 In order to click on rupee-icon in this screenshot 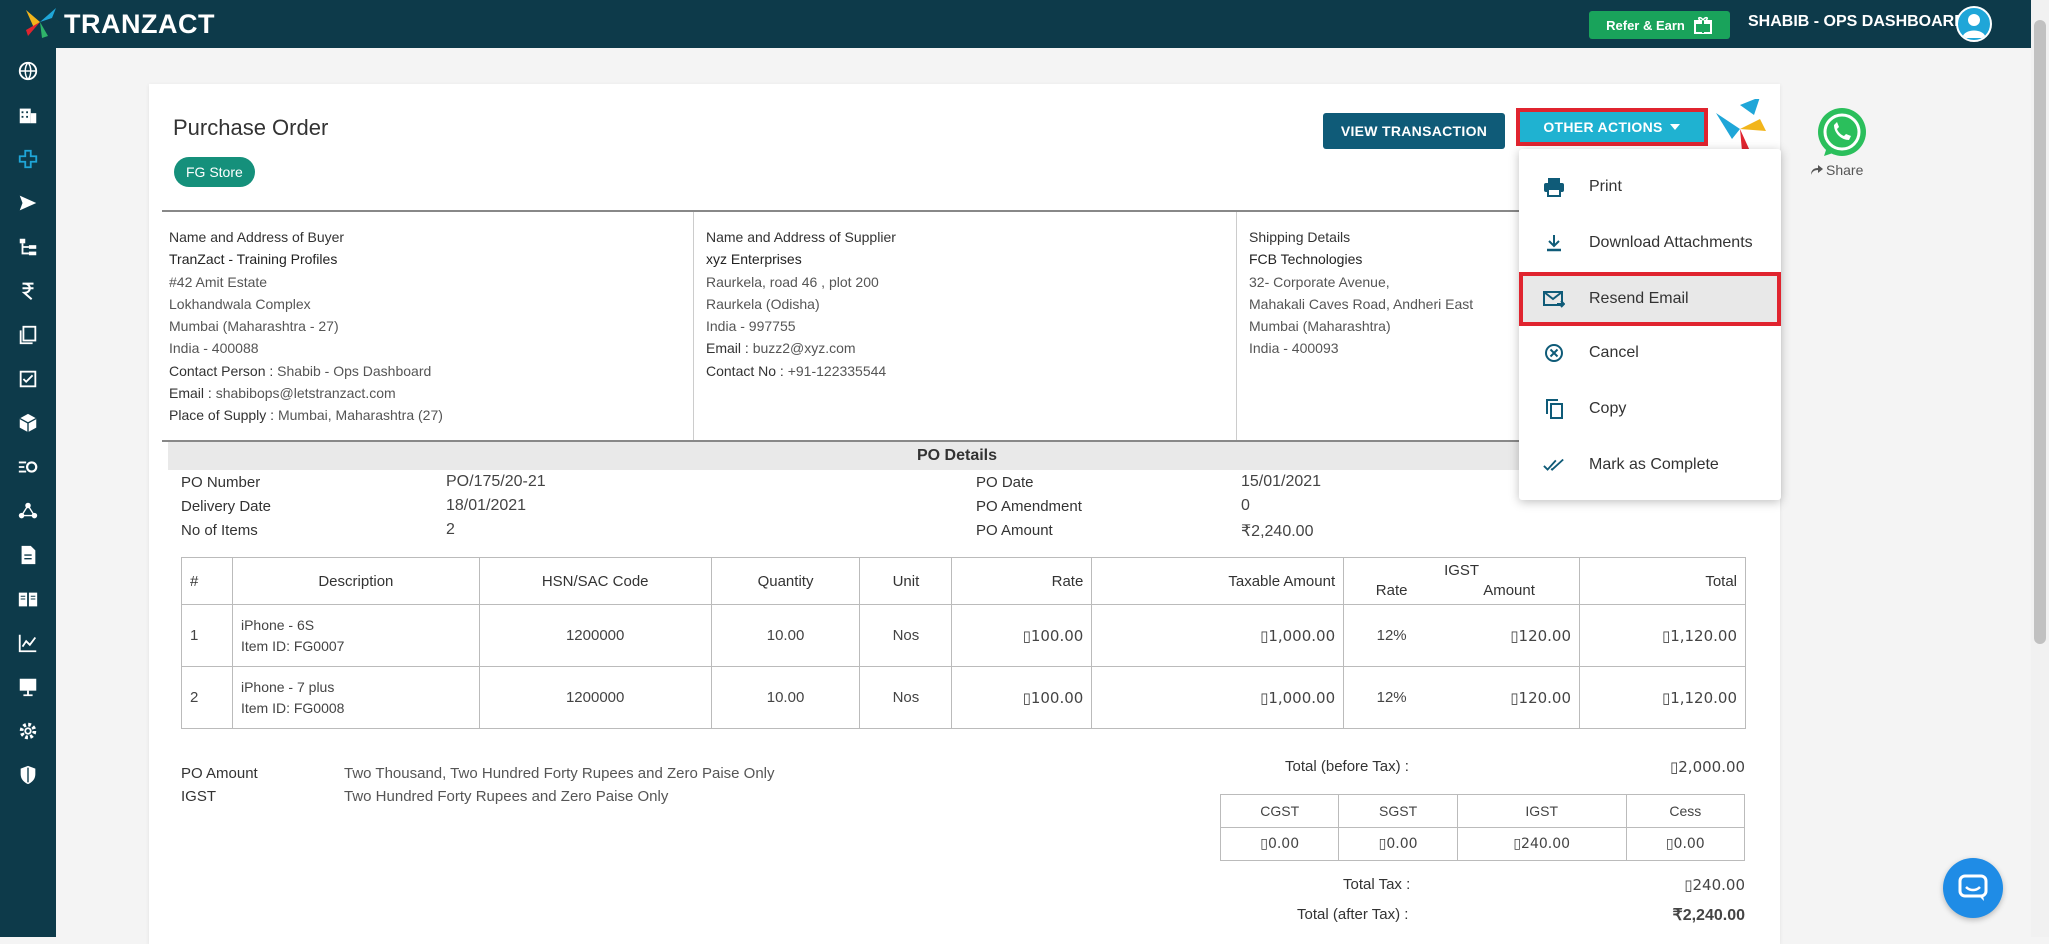, I will do `click(28, 291)`.